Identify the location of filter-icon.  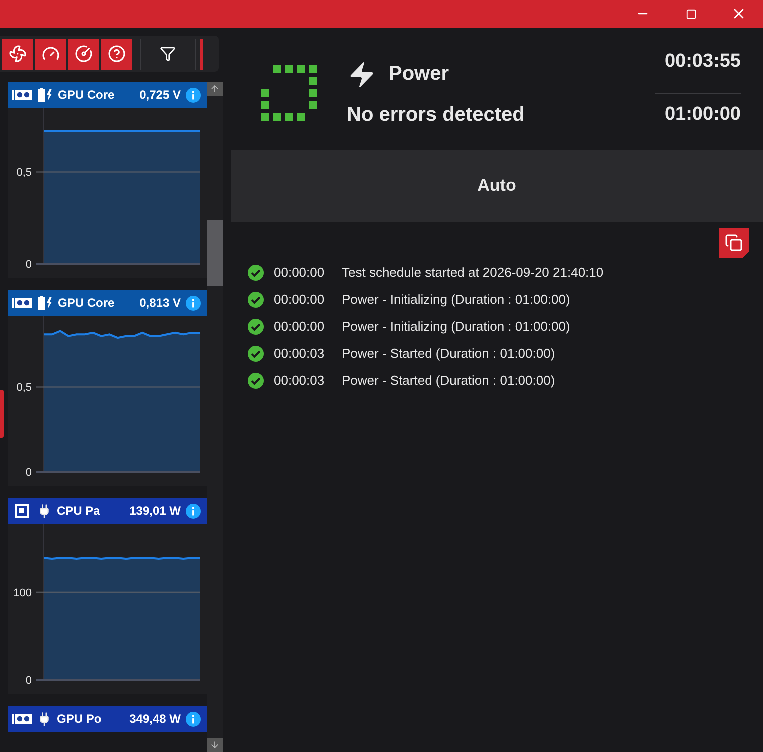
(168, 54).